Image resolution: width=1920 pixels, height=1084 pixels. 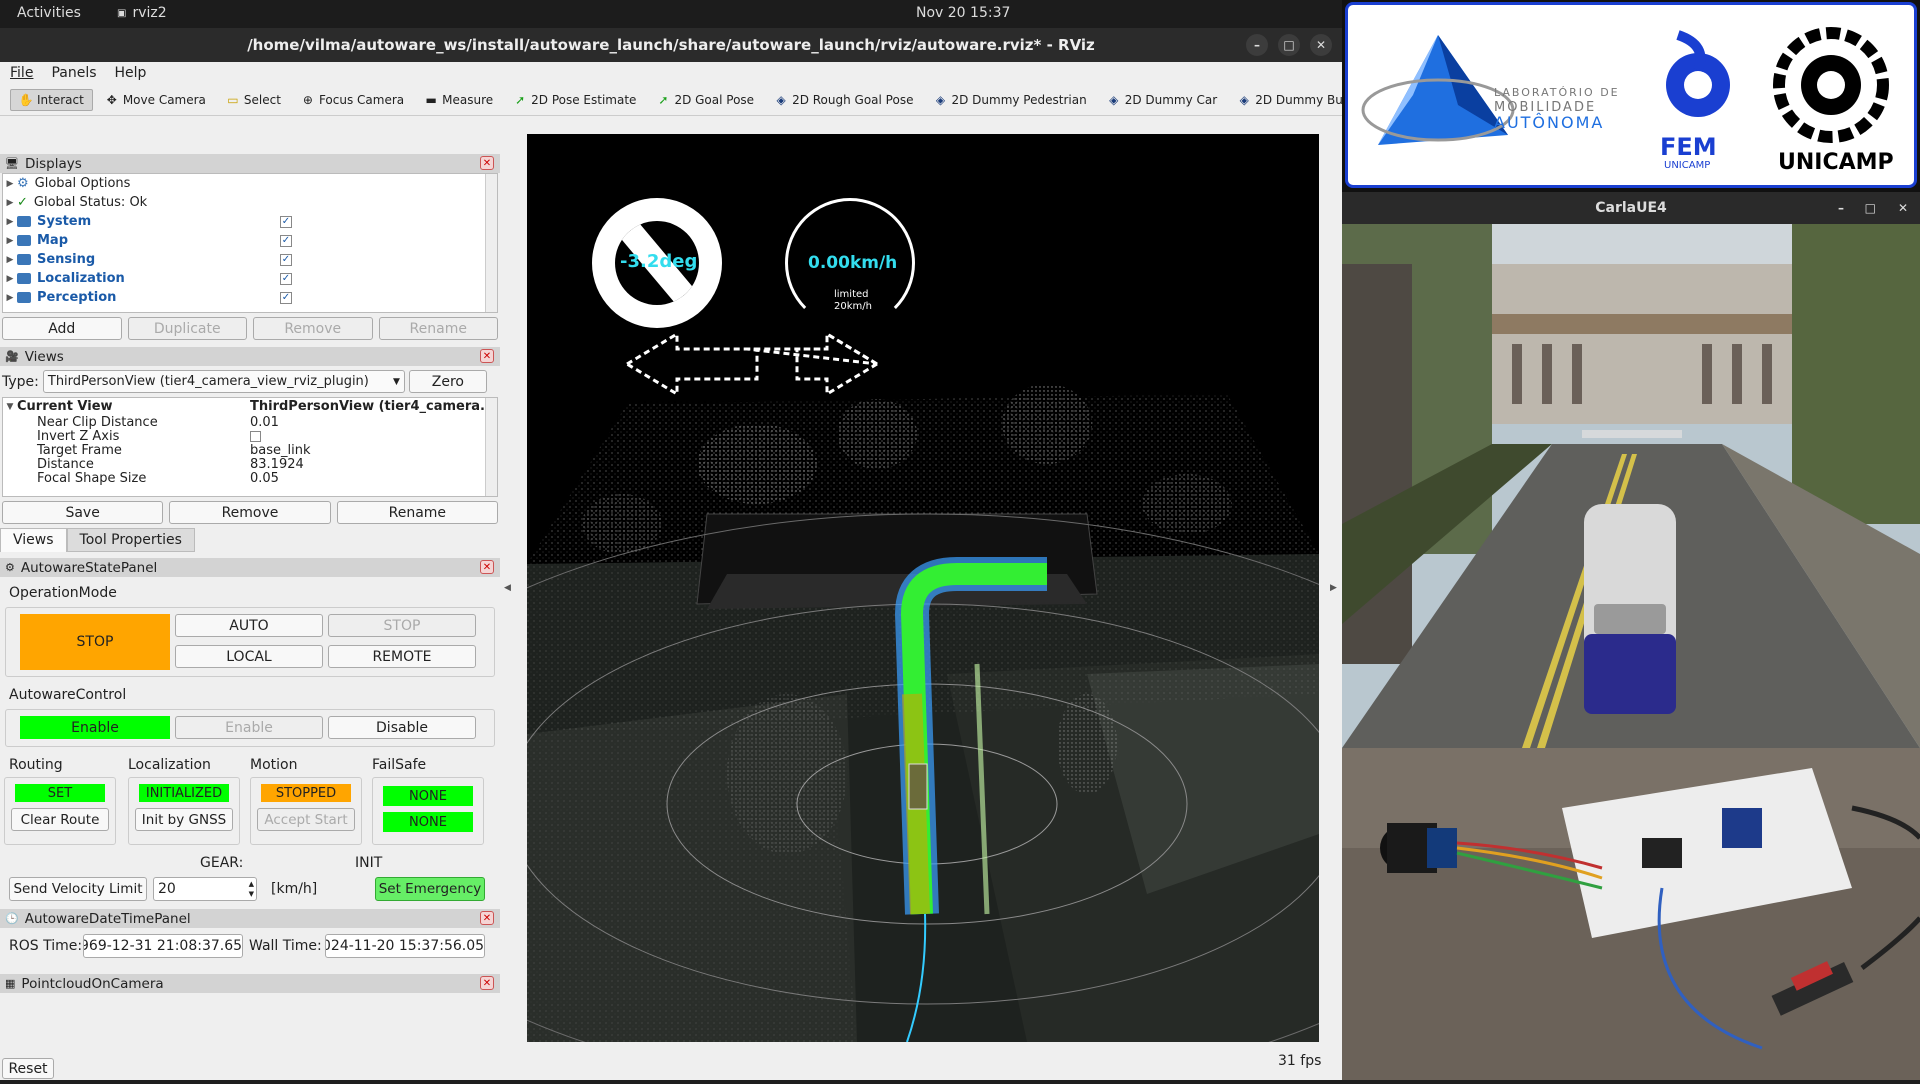 What do you see at coordinates (1631, 208) in the screenshot?
I see `carla-title: CarlaUE4` at bounding box center [1631, 208].